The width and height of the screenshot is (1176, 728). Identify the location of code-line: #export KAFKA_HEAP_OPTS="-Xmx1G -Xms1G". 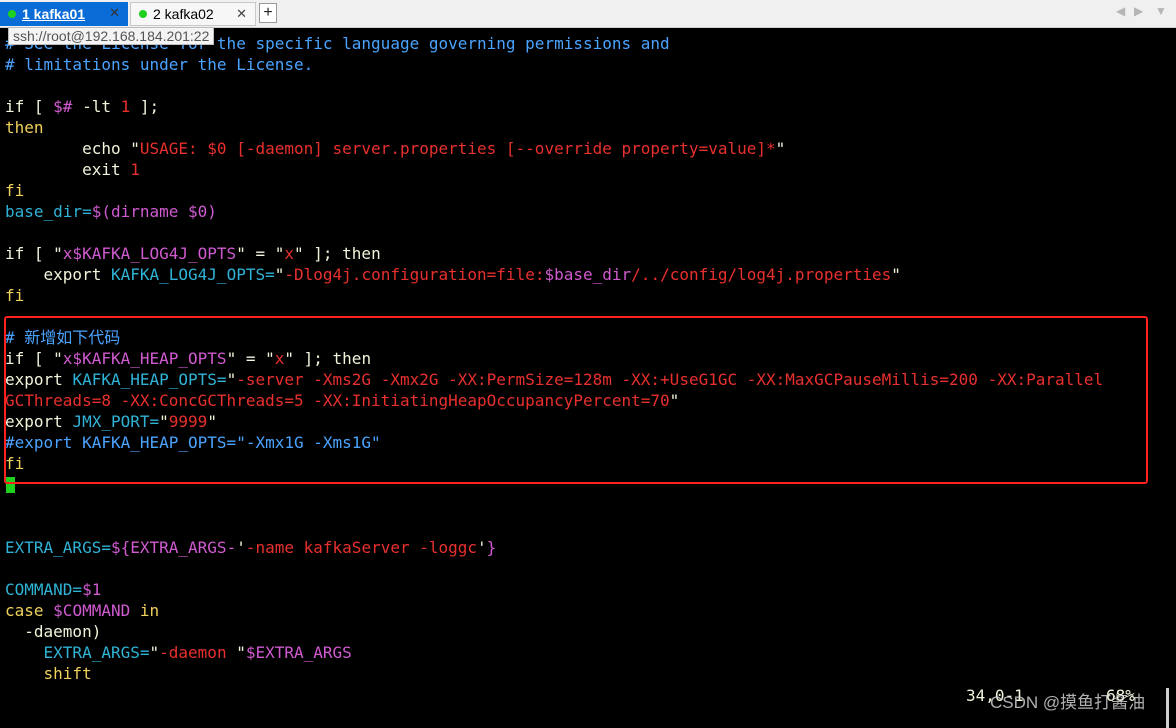
(193, 442).